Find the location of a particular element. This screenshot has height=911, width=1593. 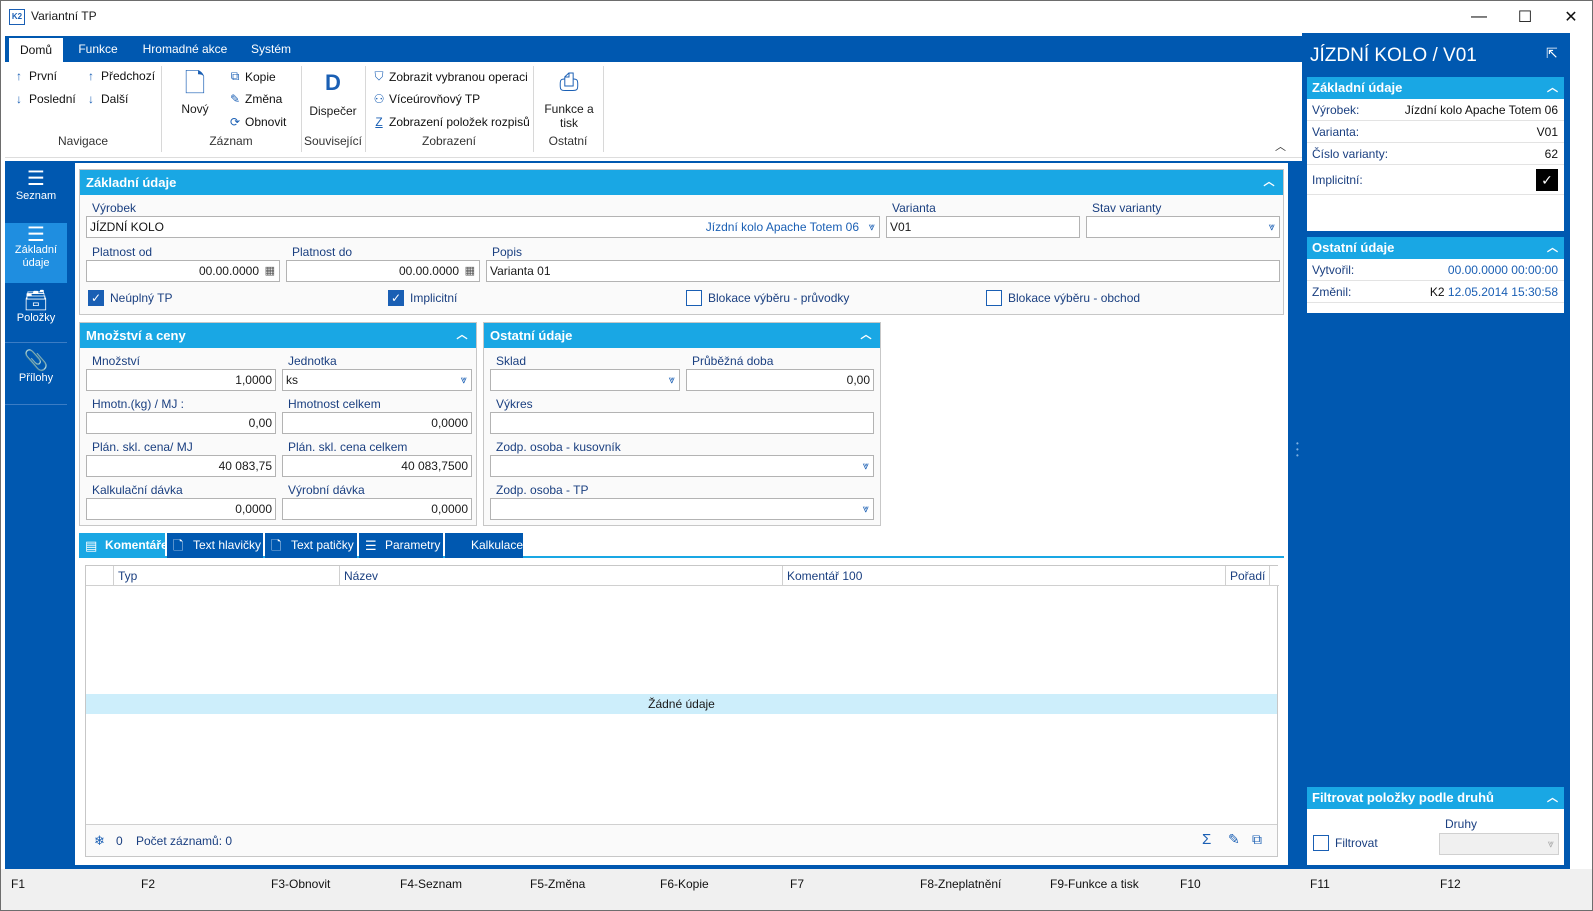

column-komentar: Komentář 100 is located at coordinates (1004, 576).